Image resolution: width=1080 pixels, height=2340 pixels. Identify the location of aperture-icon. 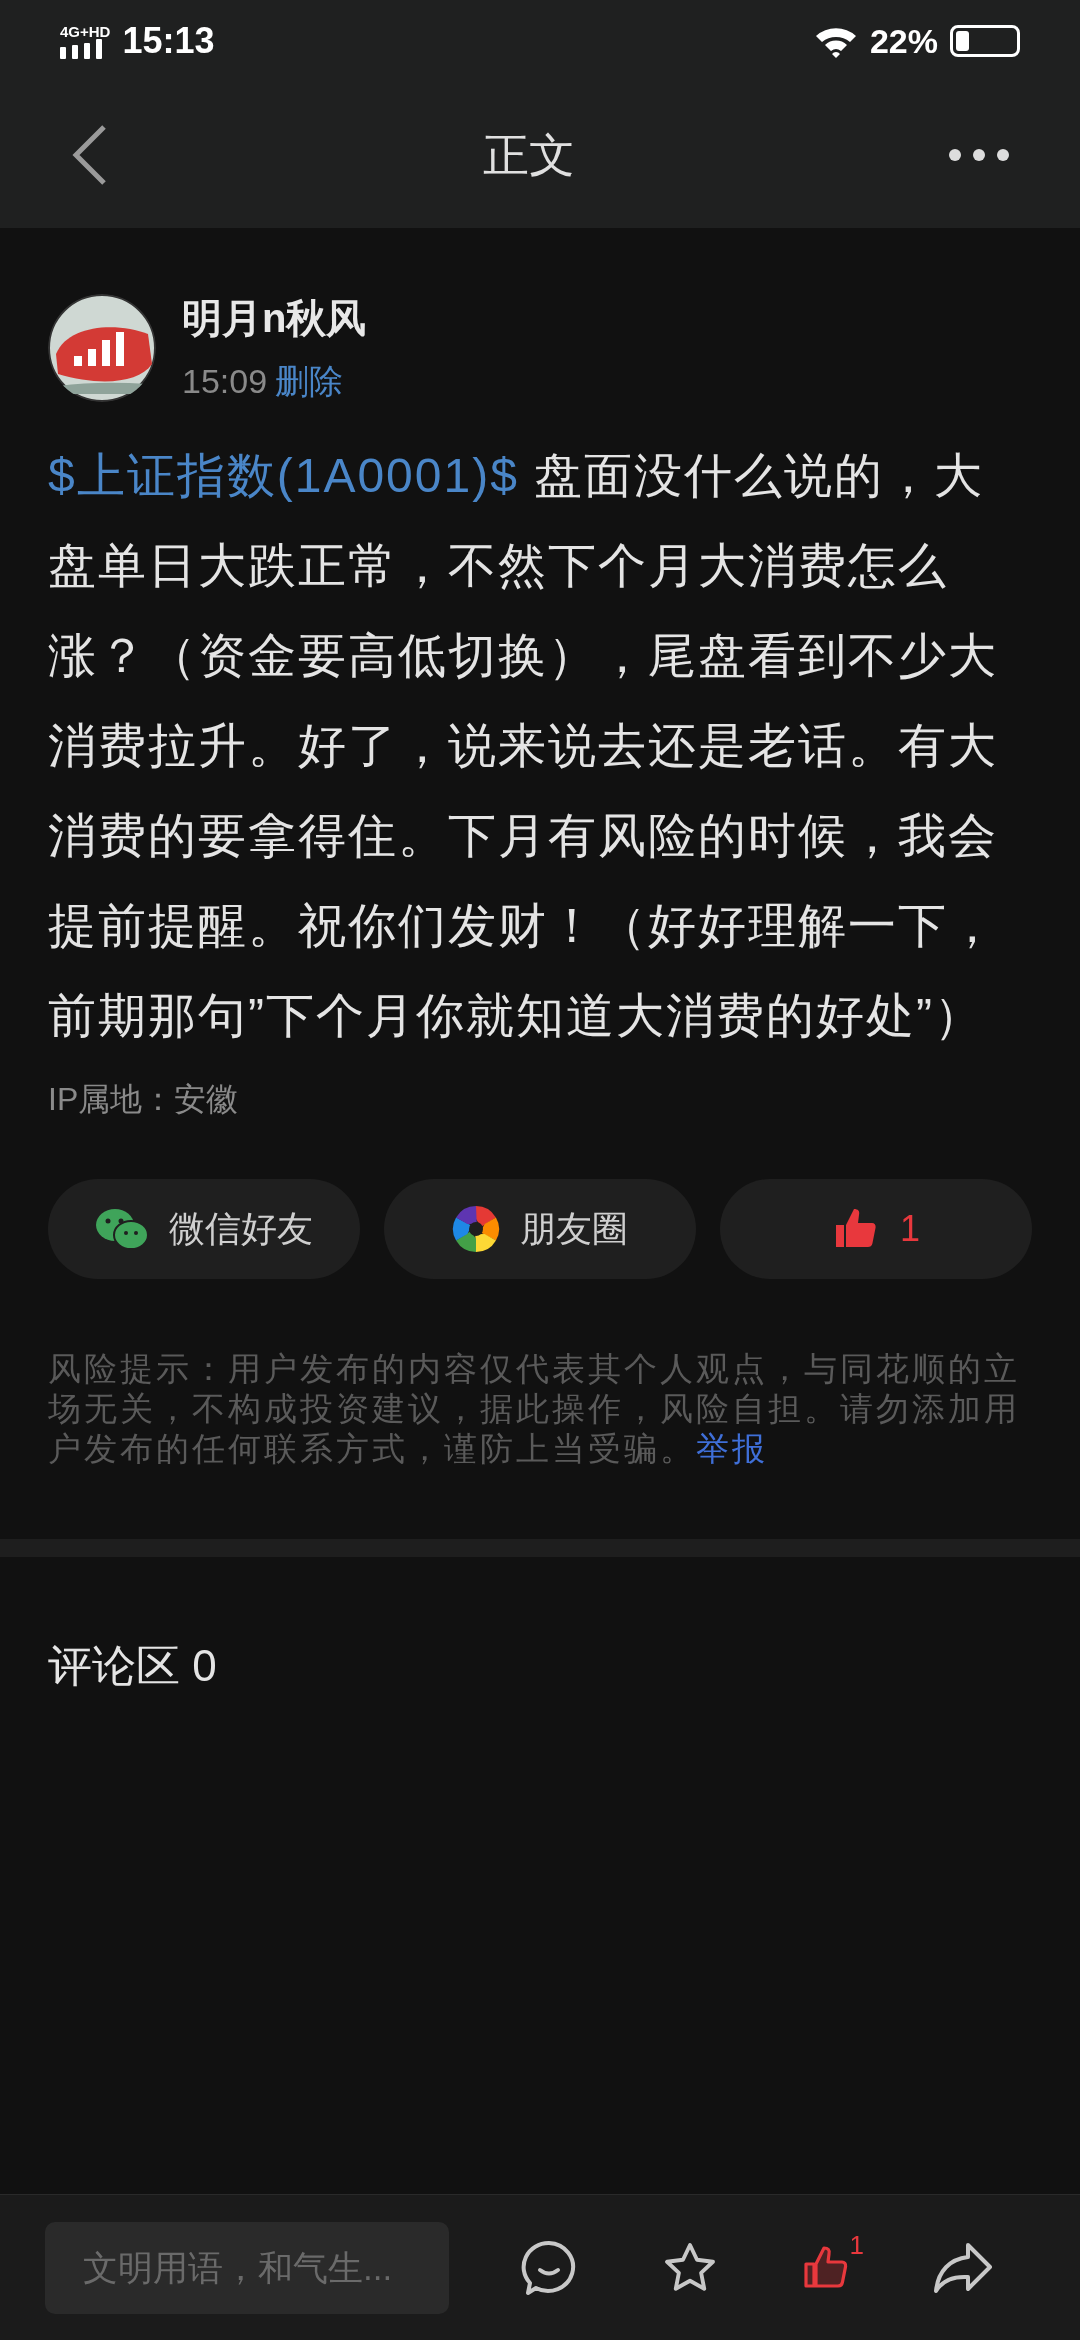
(476, 1229).